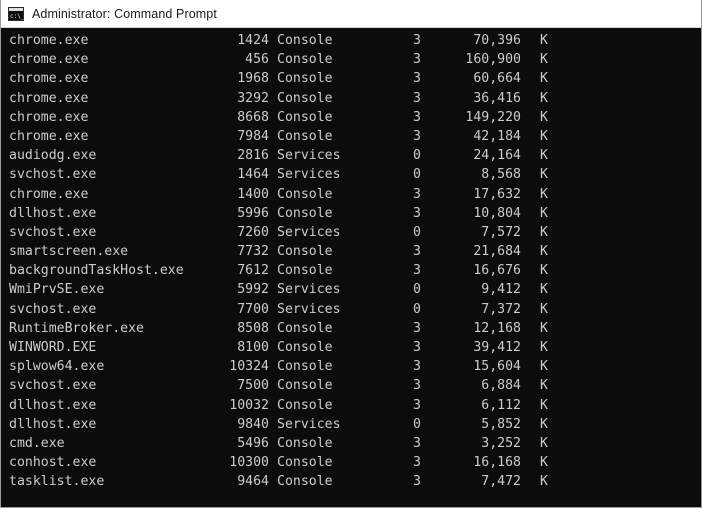 The image size is (702, 508). I want to click on row-mem-usage: 15,604, so click(497, 367).